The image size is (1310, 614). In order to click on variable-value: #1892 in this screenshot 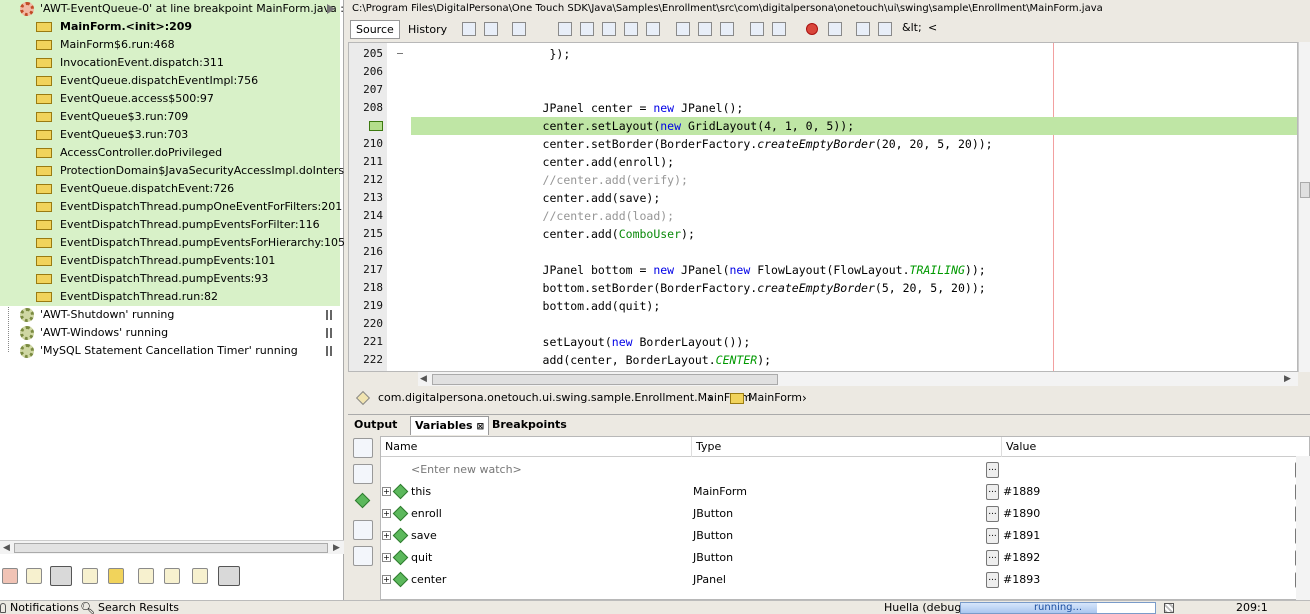, I will do `click(1021, 558)`.